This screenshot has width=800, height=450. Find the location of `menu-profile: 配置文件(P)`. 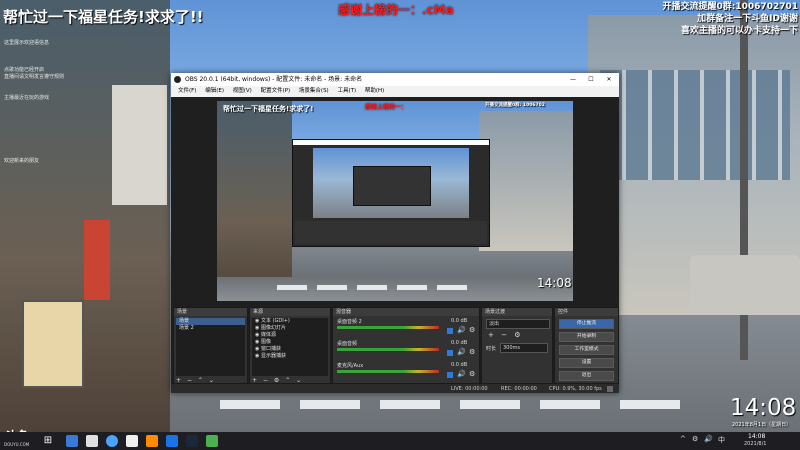

menu-profile: 配置文件(P) is located at coordinates (276, 91).